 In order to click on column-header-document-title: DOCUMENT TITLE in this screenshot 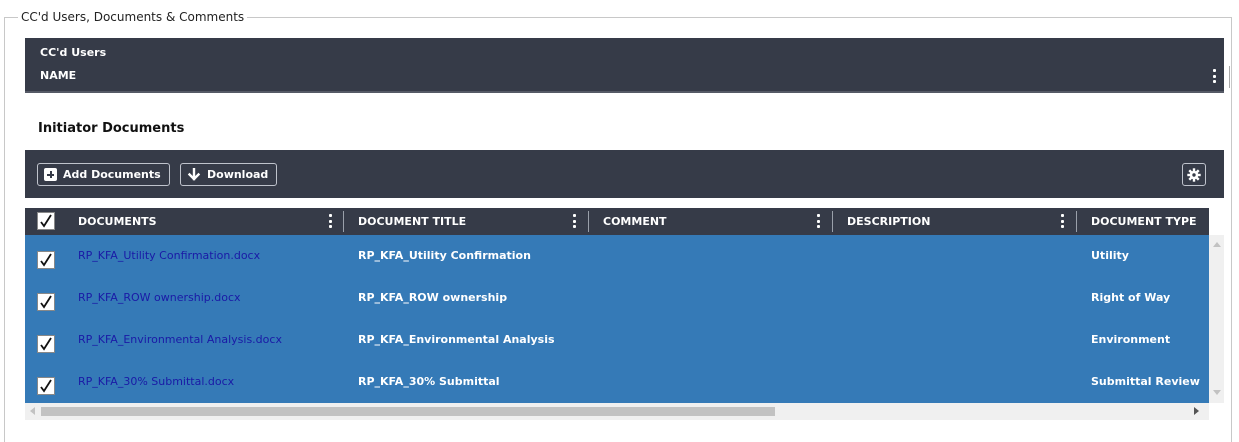, I will do `click(412, 221)`.